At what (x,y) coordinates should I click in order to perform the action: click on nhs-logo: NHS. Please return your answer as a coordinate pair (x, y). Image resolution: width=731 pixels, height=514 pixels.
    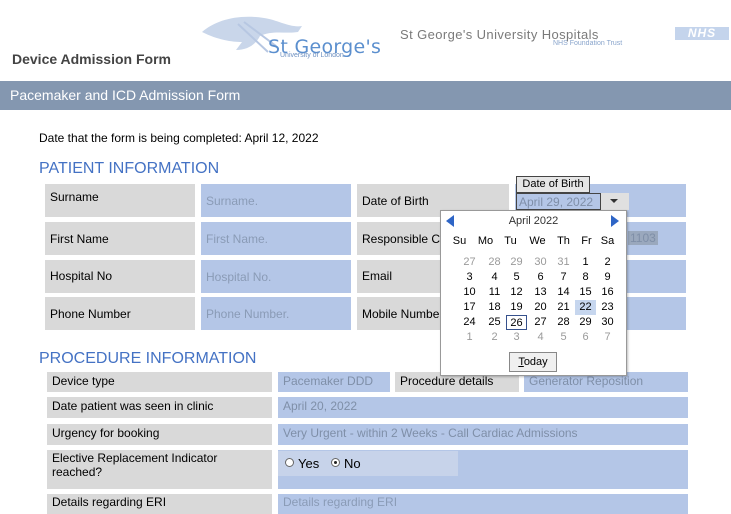
    Looking at the image, I should click on (702, 33).